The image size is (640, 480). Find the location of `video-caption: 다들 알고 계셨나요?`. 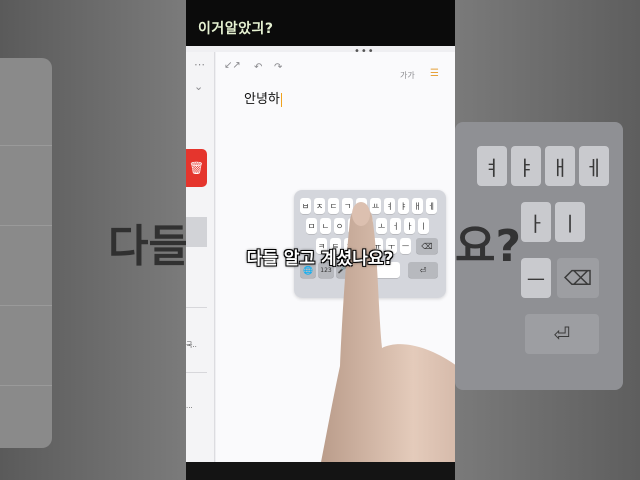

video-caption: 다들 알고 계셨나요? is located at coordinates (320, 259).